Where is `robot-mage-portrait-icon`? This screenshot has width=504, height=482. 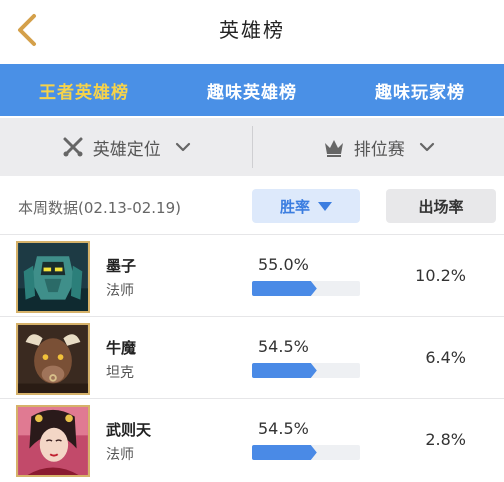
robot-mage-portrait-icon is located at coordinates (53, 277).